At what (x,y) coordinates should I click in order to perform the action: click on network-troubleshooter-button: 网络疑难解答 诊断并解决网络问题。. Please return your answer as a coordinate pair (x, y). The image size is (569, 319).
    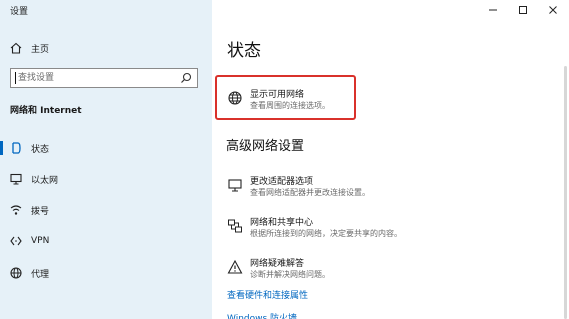
    Looking at the image, I should click on (362, 268).